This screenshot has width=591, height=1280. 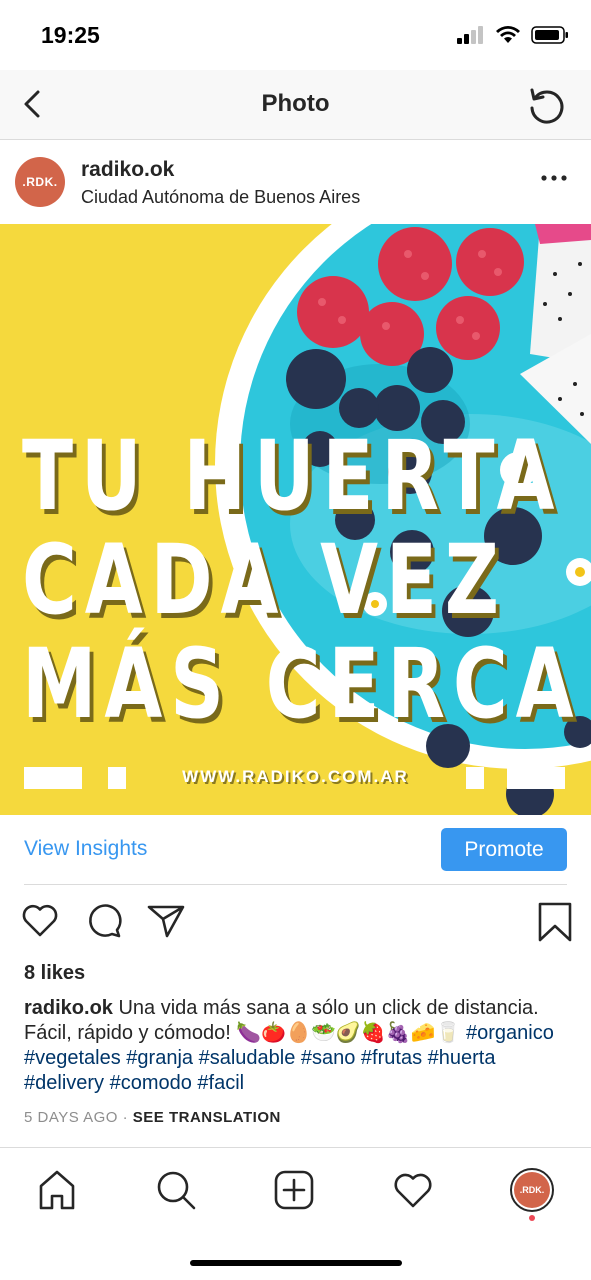 What do you see at coordinates (549, 35) in the screenshot?
I see `battery-icon` at bounding box center [549, 35].